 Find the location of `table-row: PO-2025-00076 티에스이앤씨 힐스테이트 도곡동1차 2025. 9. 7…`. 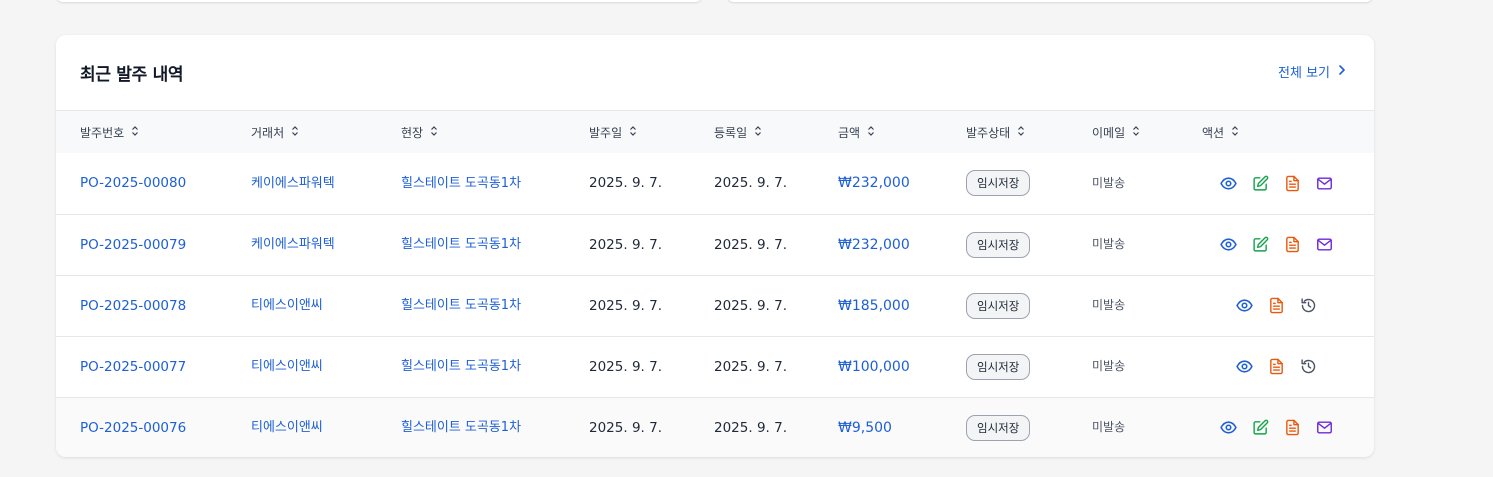

table-row: PO-2025-00076 티에스이앤씨 힐스테이트 도곡동1차 2025. 9. 7… is located at coordinates (715, 427).